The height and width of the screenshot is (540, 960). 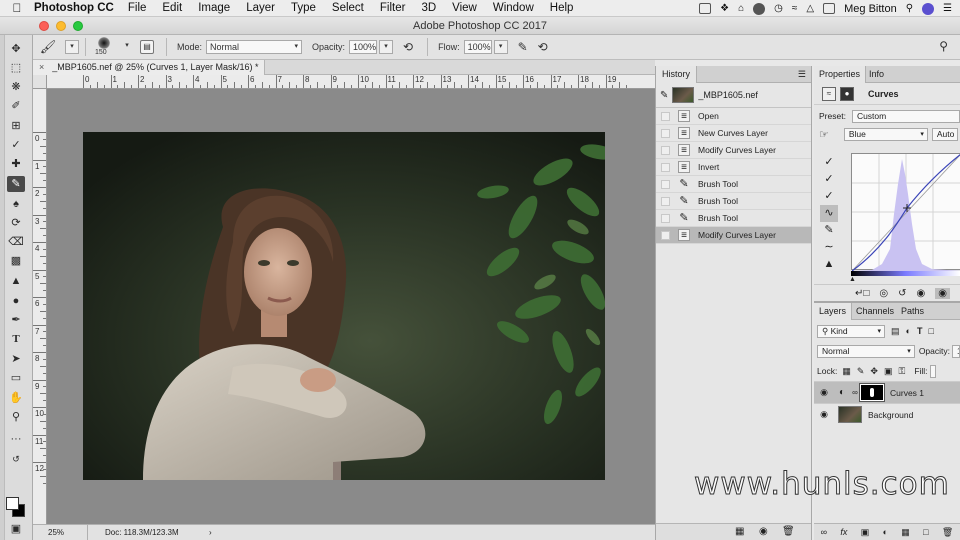 I want to click on flow-input: 100%, so click(x=477, y=47).